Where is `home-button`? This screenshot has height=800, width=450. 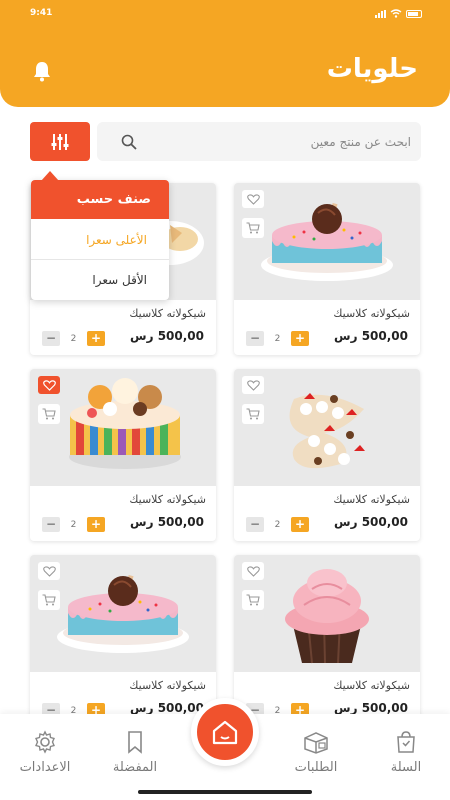 home-button is located at coordinates (225, 732).